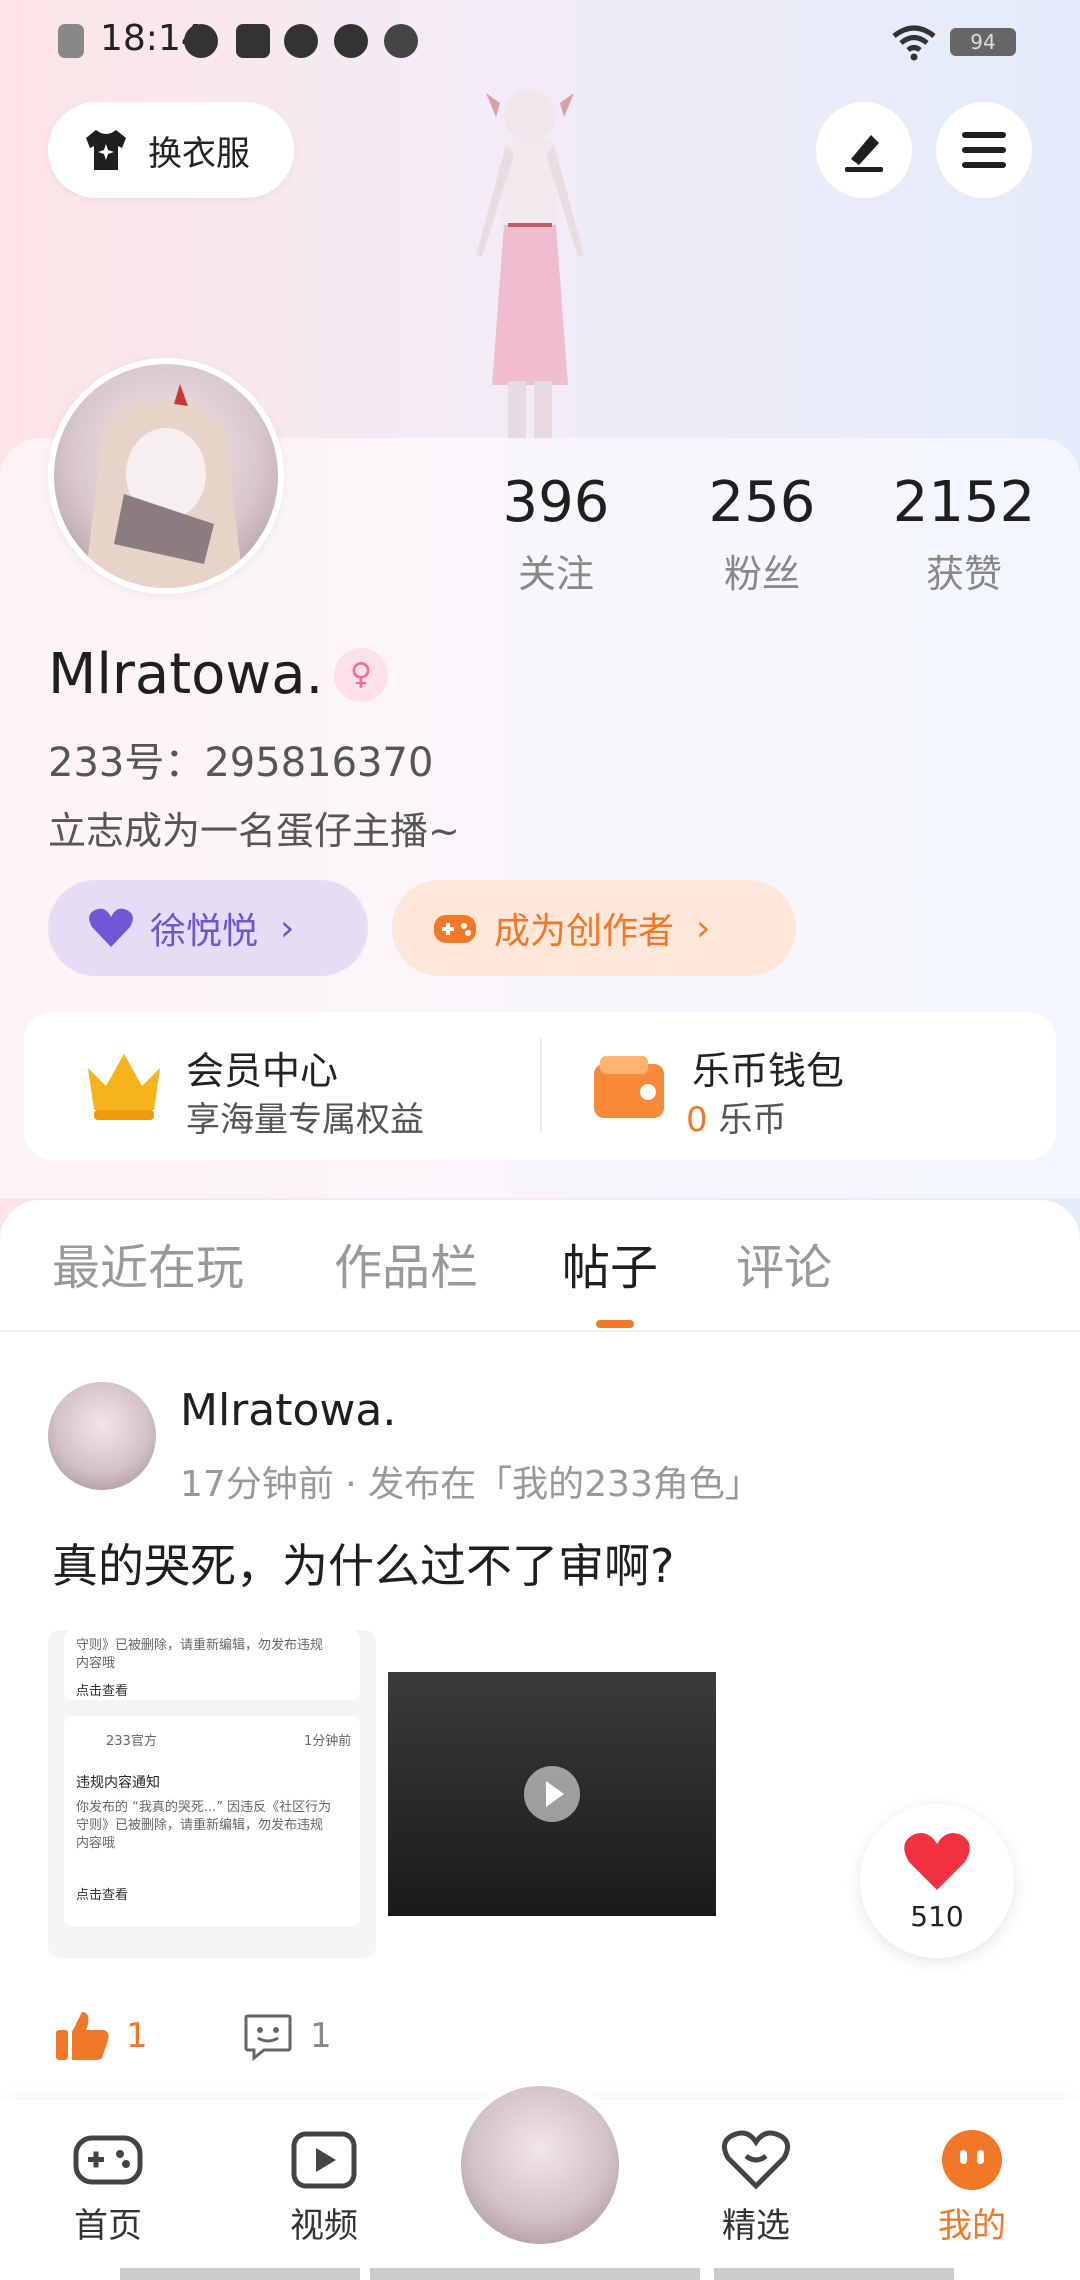  I want to click on username: Mlratowa., so click(186, 674).